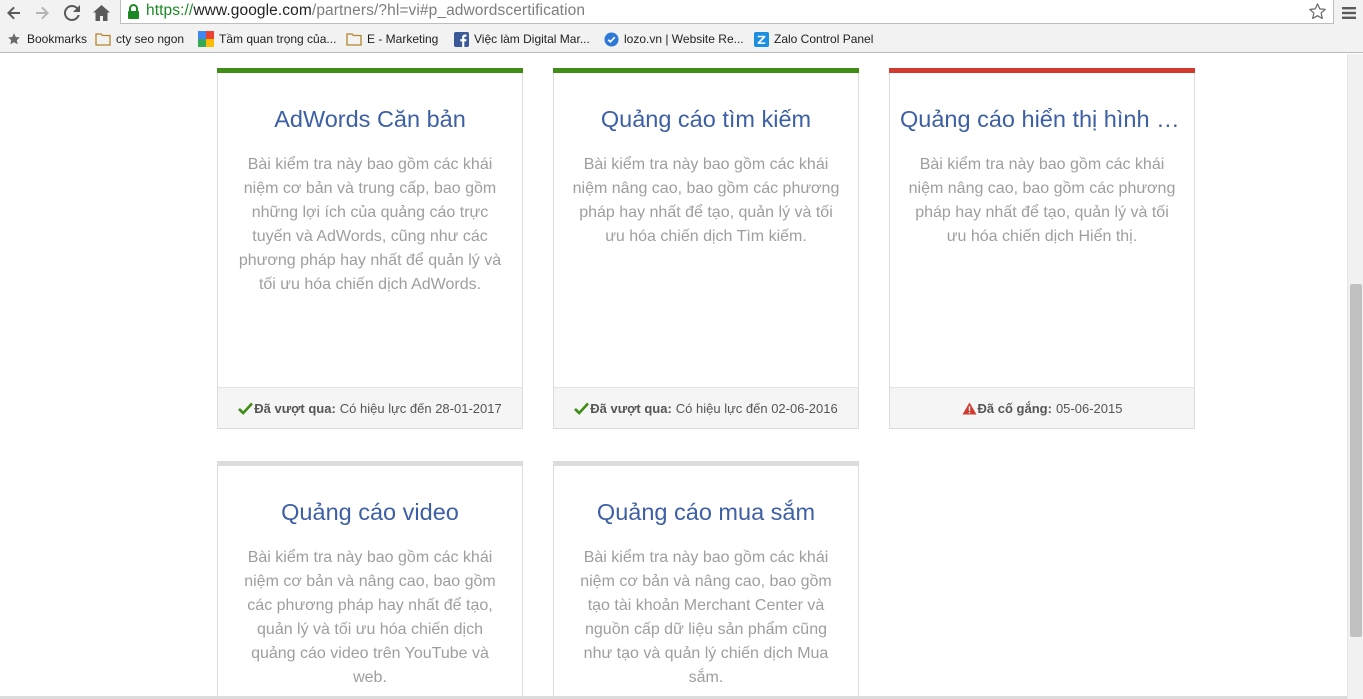 The image size is (1363, 699). Describe the element at coordinates (756, 408) in the screenshot. I see `status-value: Có hiệu lực đến 02-06-2016` at that location.